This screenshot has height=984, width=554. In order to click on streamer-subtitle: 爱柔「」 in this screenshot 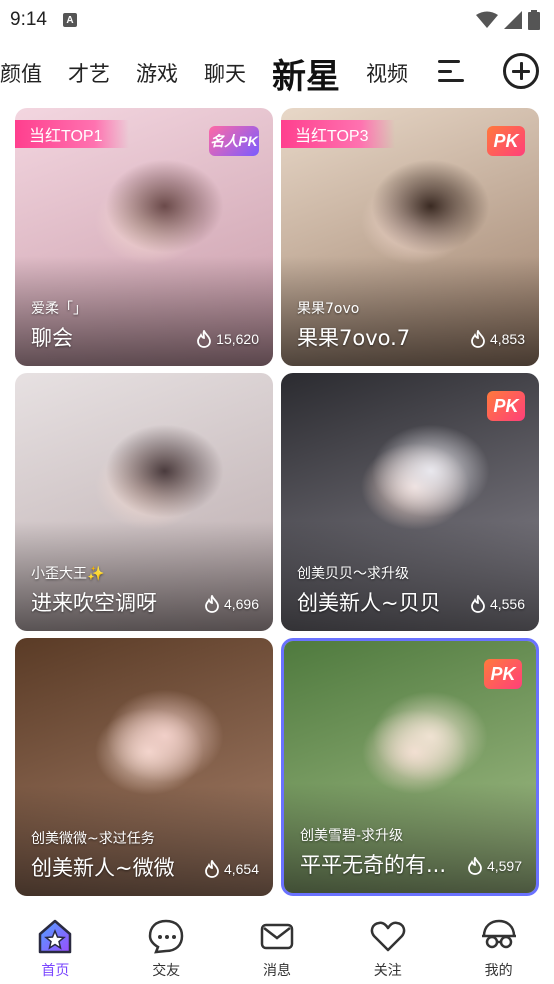, I will do `click(59, 309)`.